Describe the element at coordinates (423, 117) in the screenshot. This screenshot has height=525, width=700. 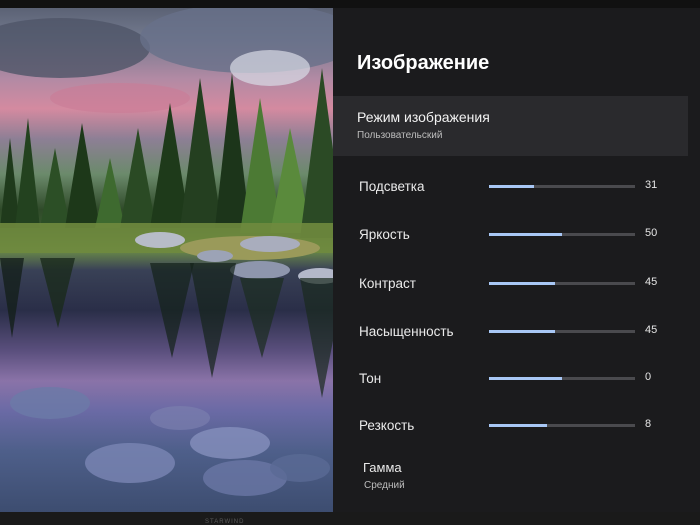
I see `picture-mode-label: Режим изображения` at that location.